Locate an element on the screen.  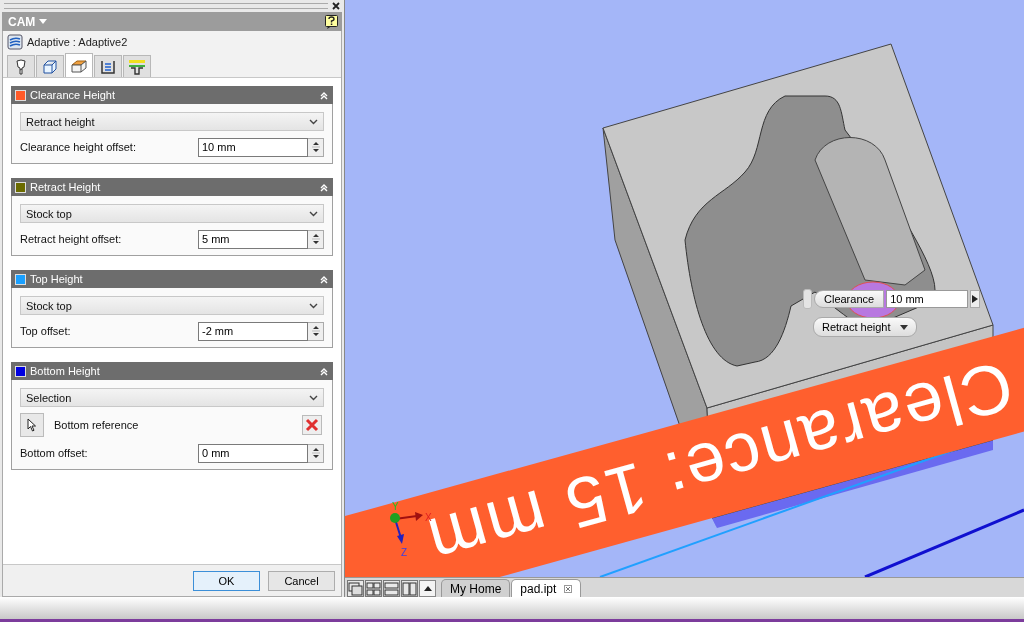
next-button is located at coordinates (975, 299).